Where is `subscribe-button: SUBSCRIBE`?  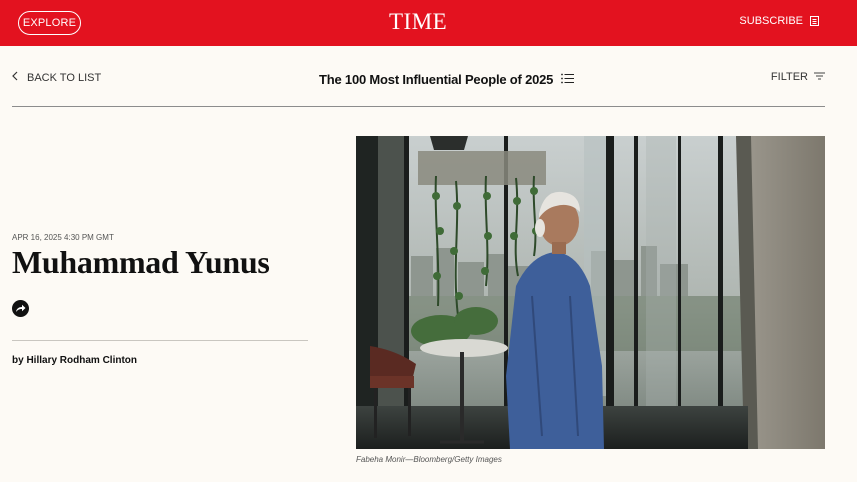
subscribe-button: SUBSCRIBE is located at coordinates (779, 21).